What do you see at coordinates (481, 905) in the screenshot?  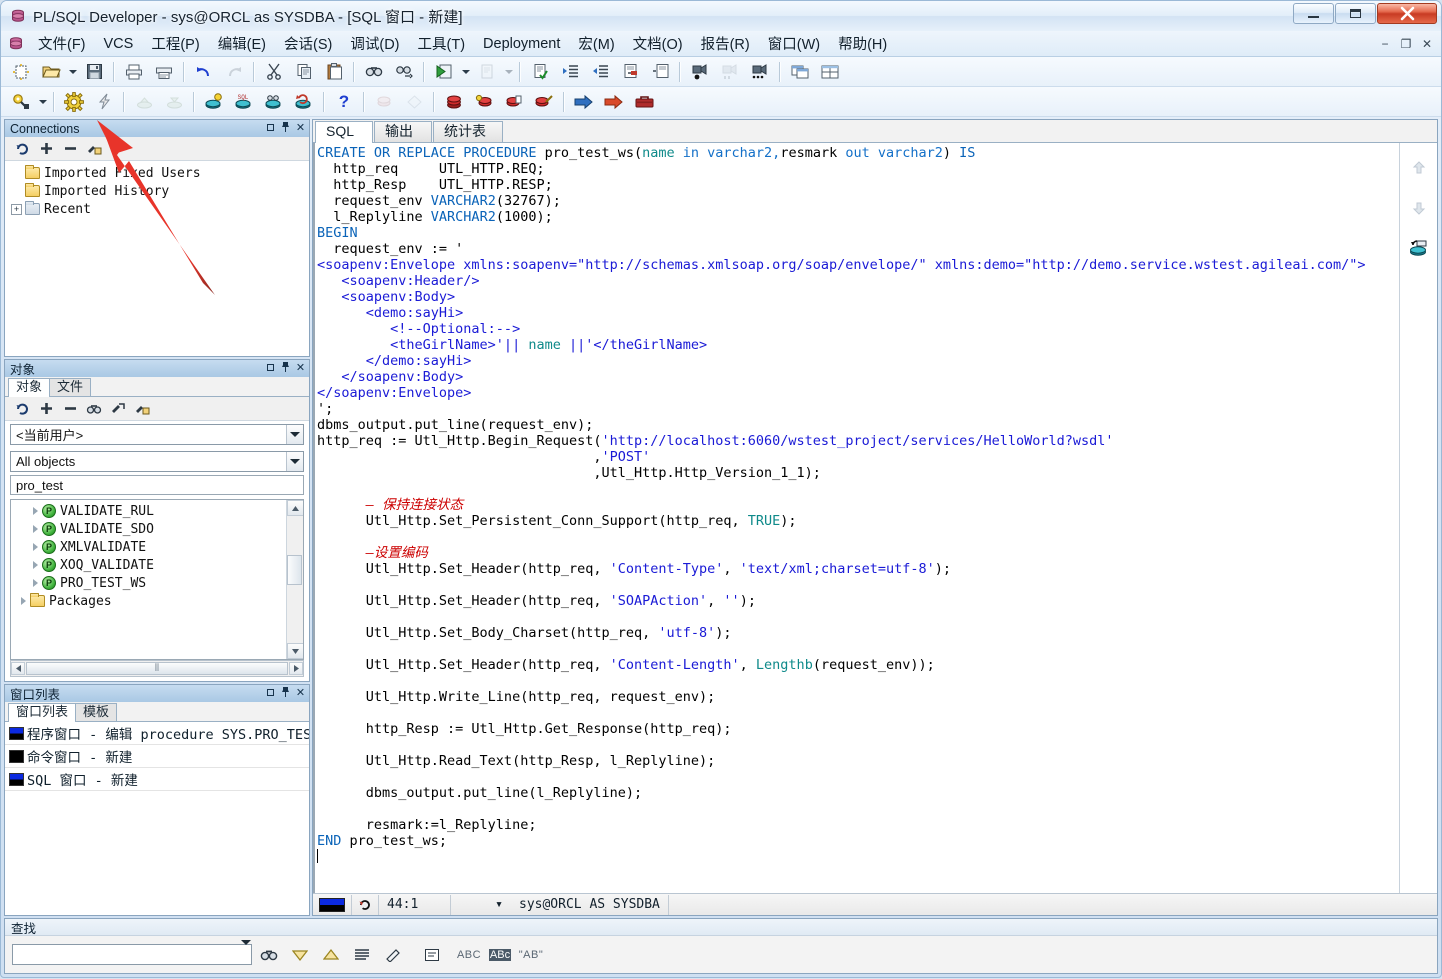 I see `session-caret-icon: ▾` at bounding box center [481, 905].